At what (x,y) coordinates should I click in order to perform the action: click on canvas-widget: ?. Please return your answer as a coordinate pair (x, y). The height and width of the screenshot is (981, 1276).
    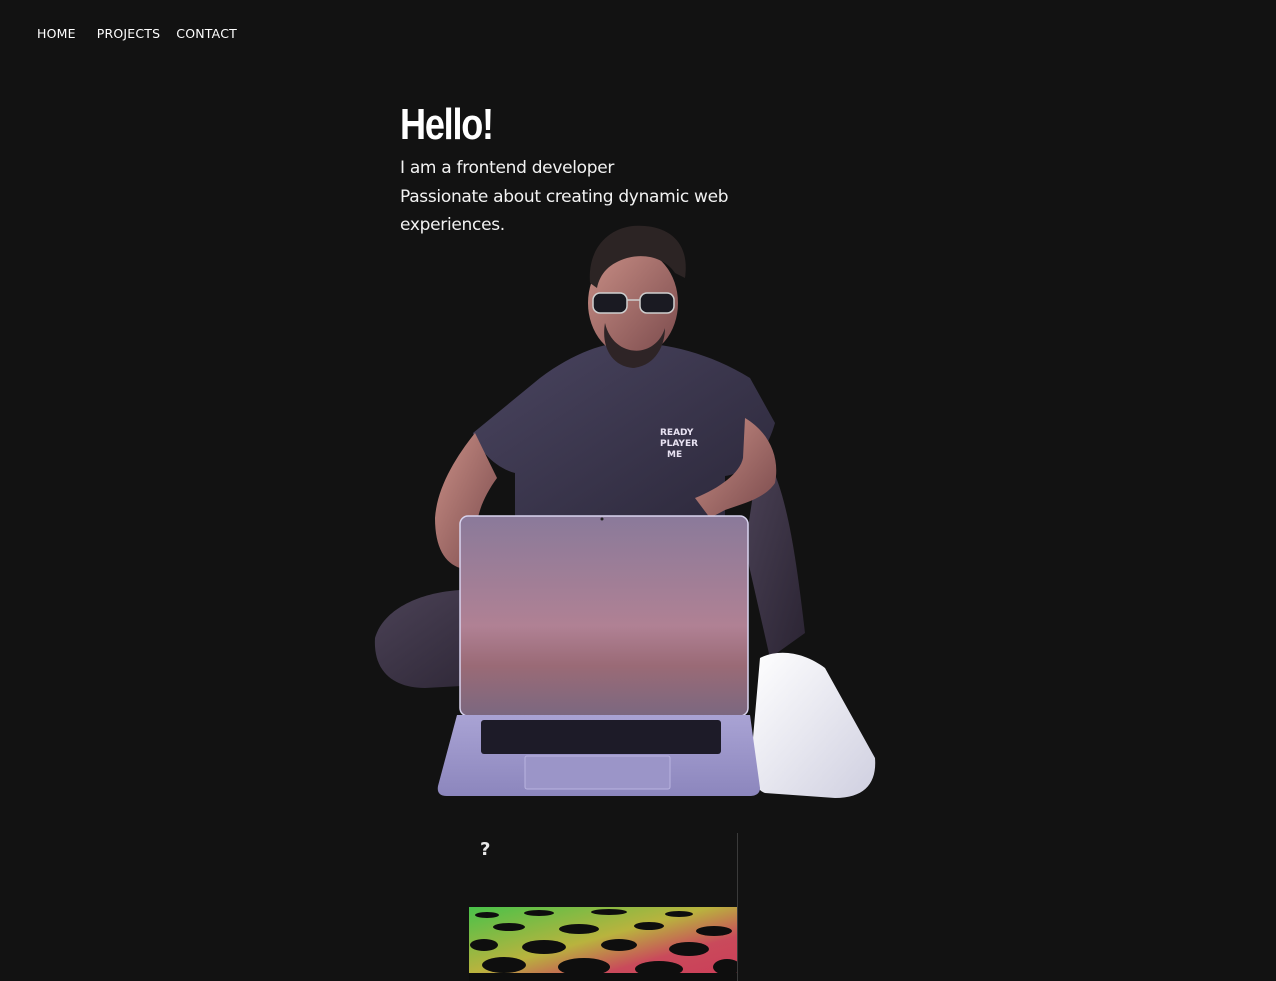
    Looking at the image, I should click on (603, 907).